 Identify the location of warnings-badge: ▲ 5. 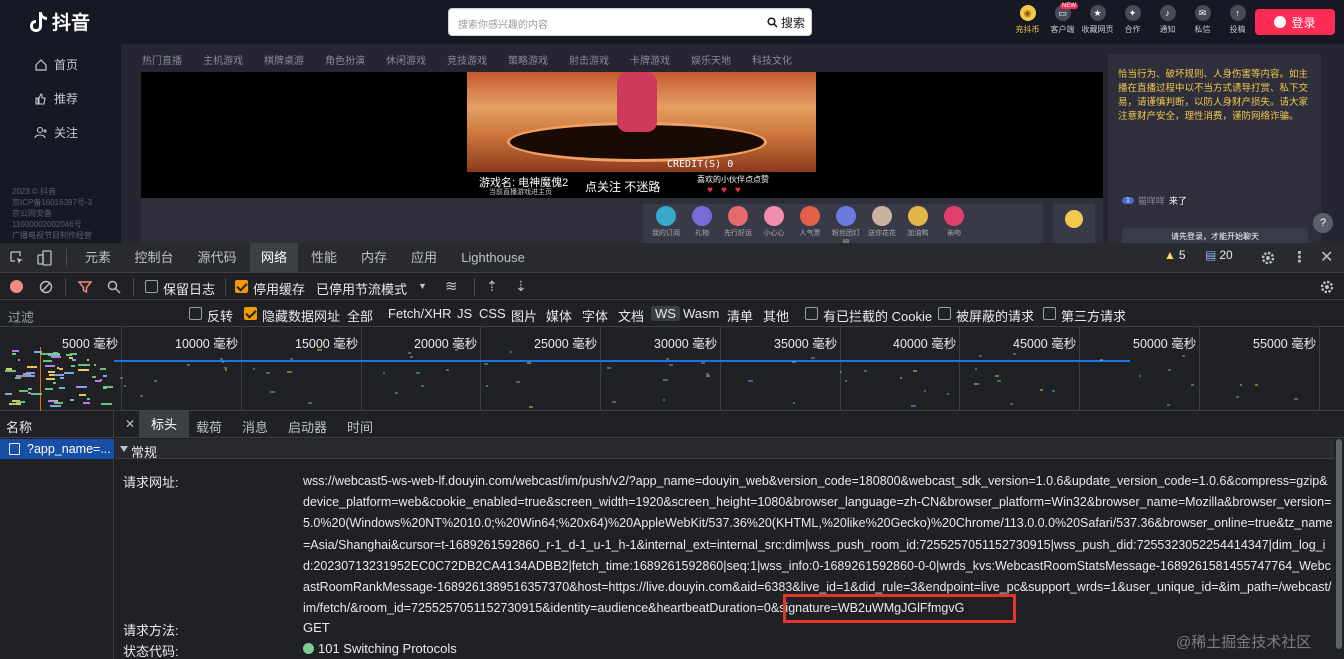
(1175, 255).